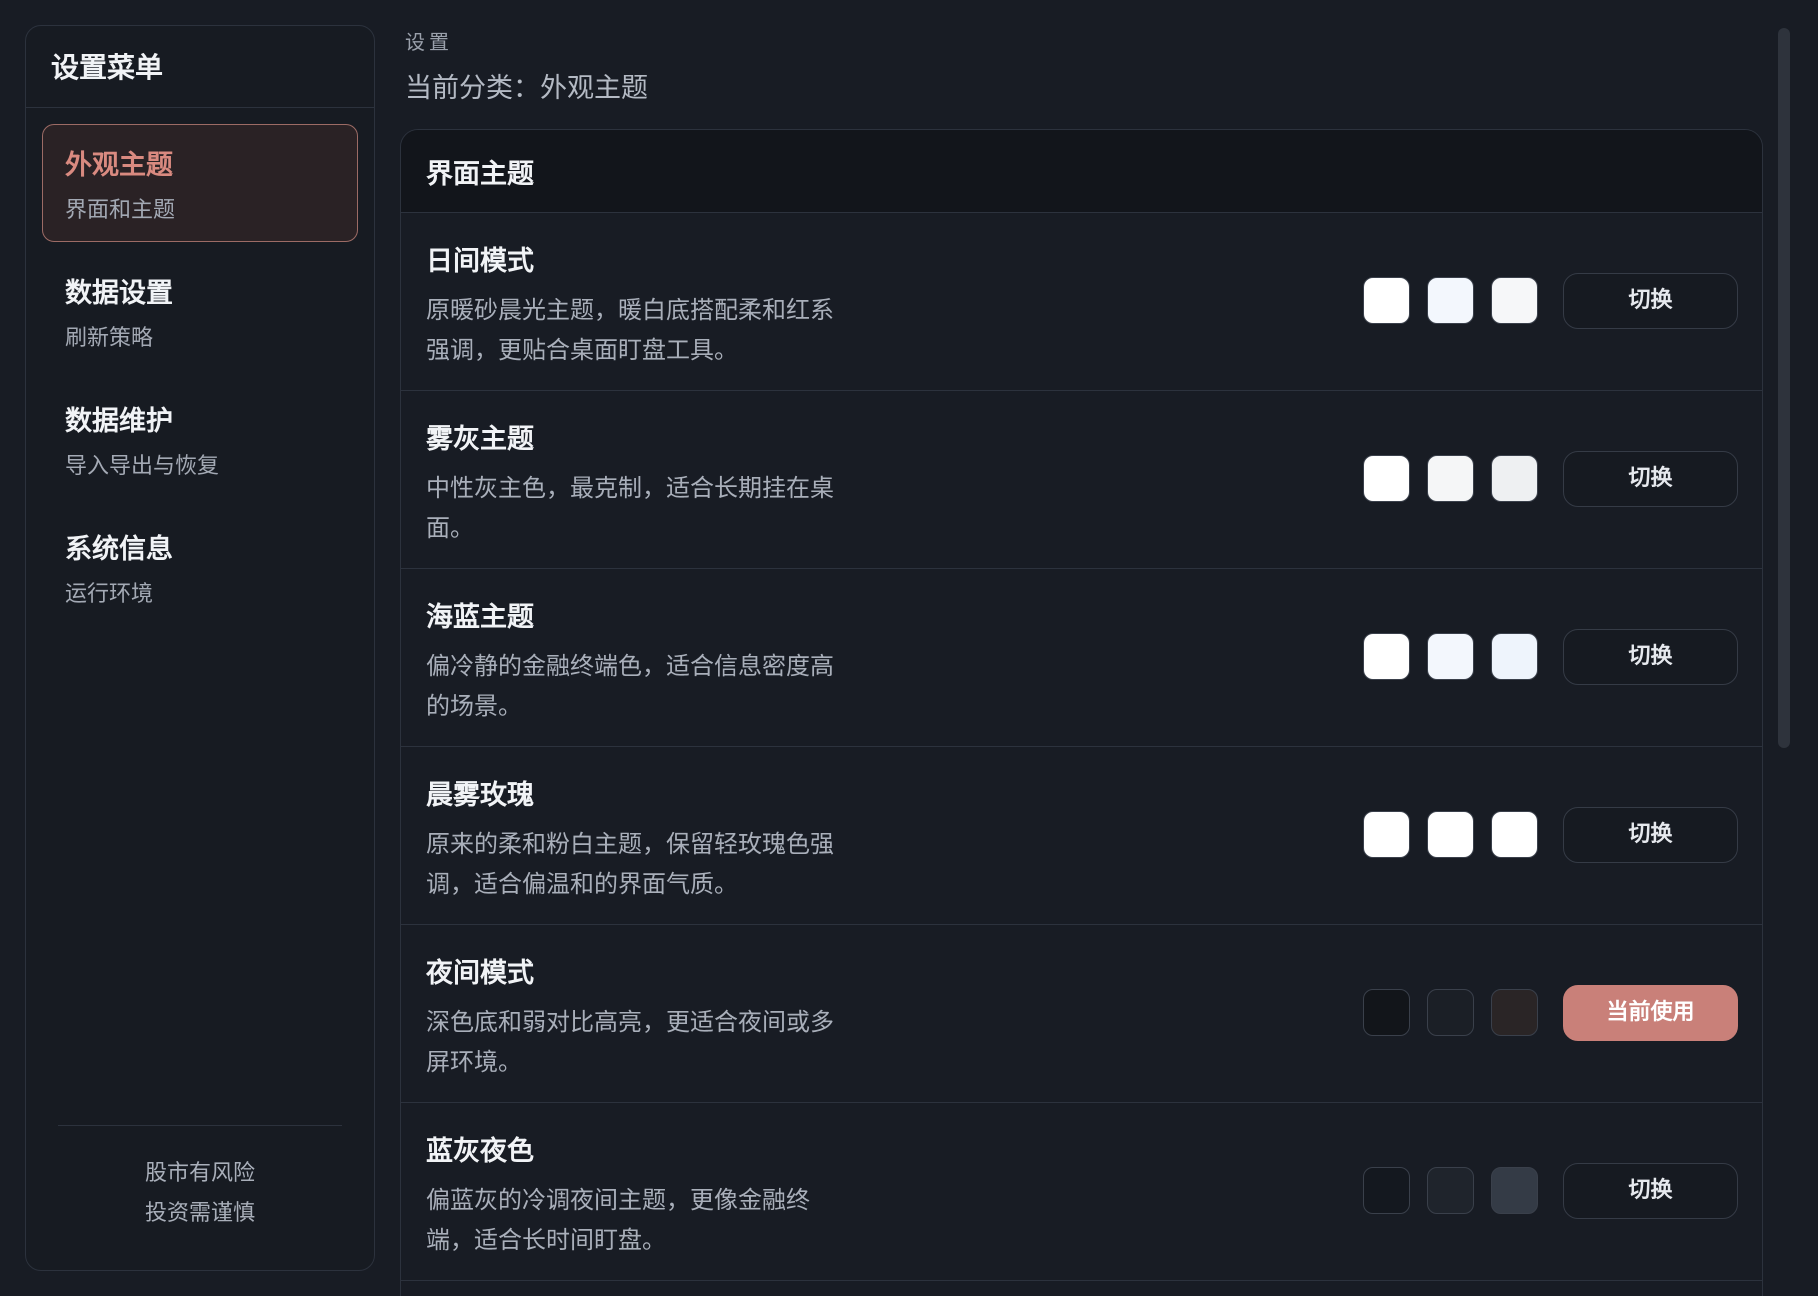 The height and width of the screenshot is (1296, 1818). What do you see at coordinates (142, 466) in the screenshot?
I see `sidebar-item-subtitle: 导入导出与恢复` at bounding box center [142, 466].